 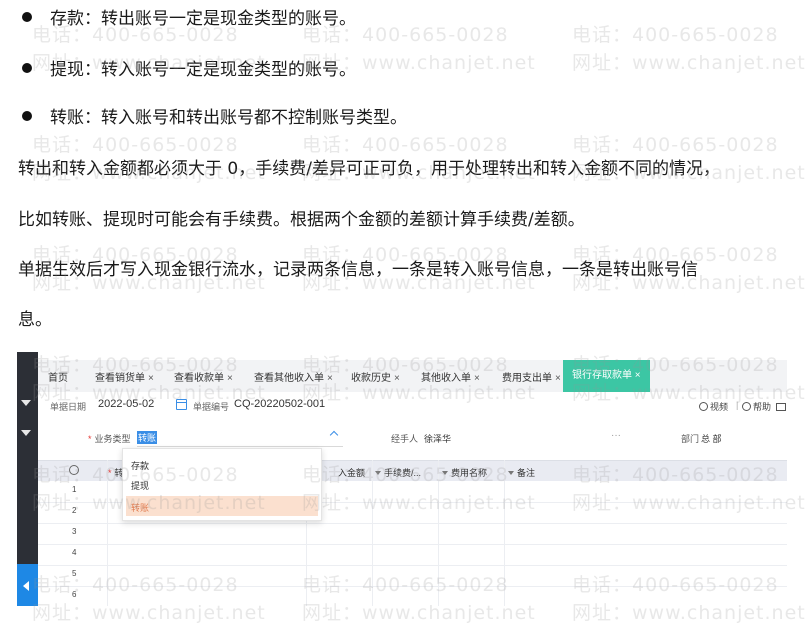 I want to click on business-type-select: 转账, so click(x=147, y=437).